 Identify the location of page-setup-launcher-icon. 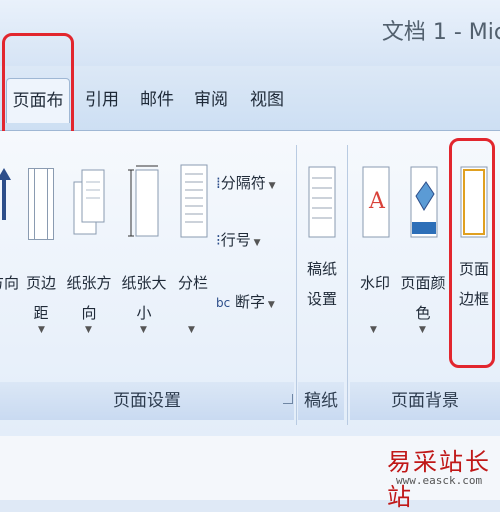
(288, 399).